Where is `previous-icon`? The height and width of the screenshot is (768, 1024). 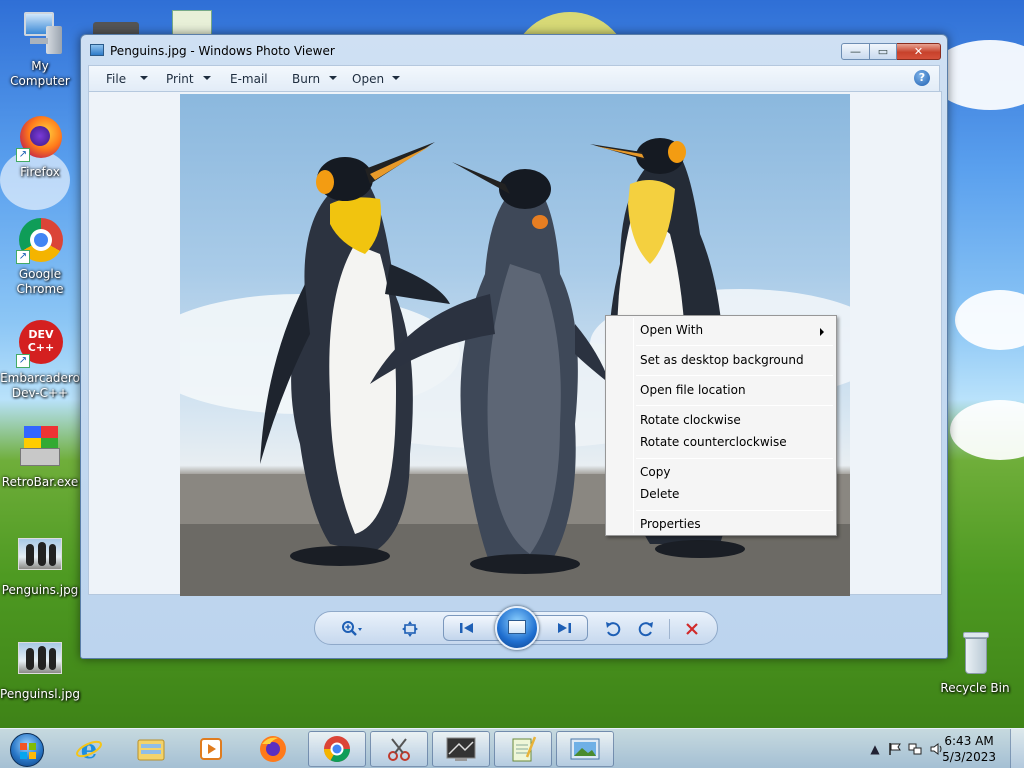
previous-icon is located at coordinates (467, 628).